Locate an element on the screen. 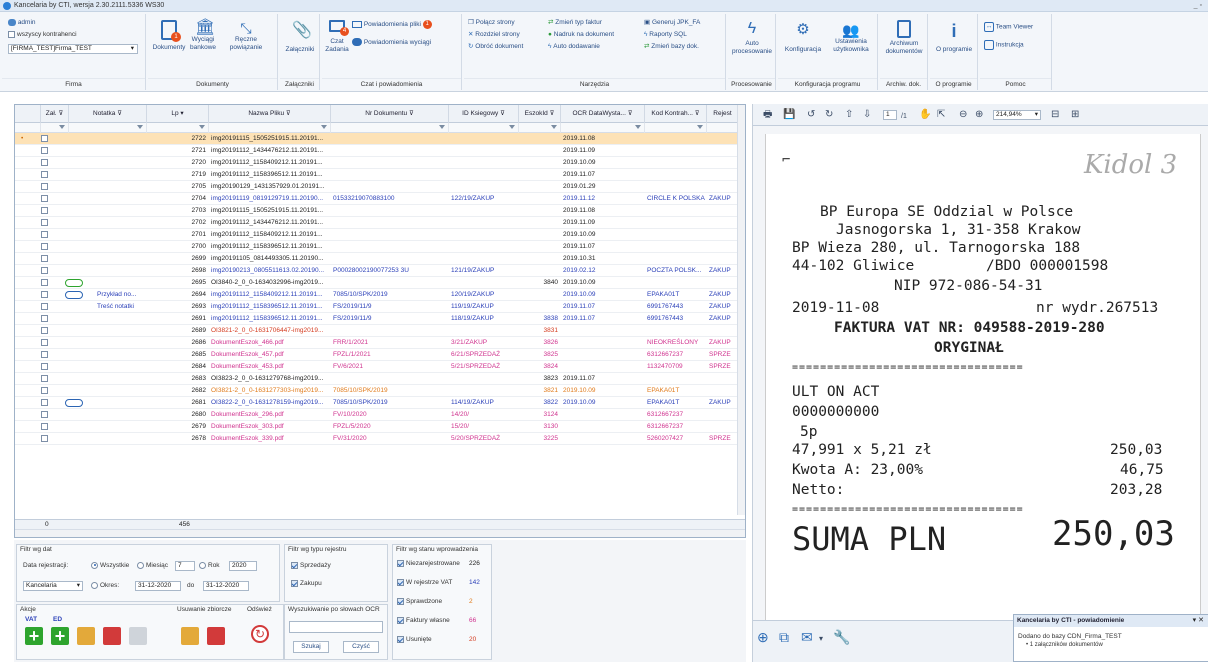 This screenshot has height=662, width=1208. rotate-right-icon: ↻ is located at coordinates (829, 115).